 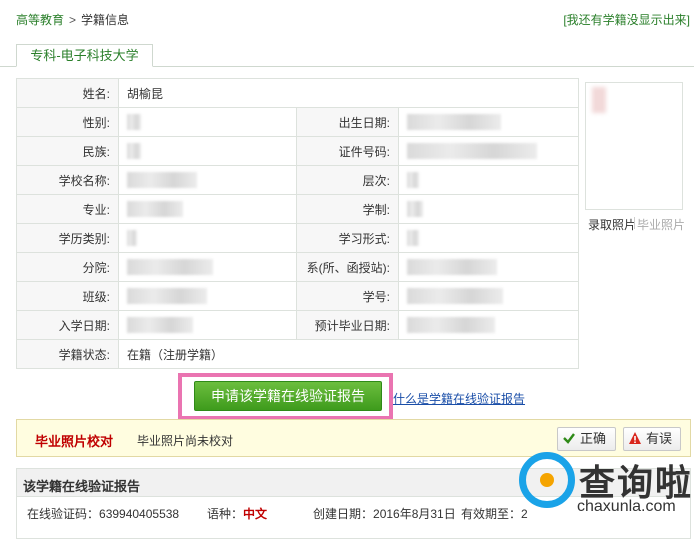 What do you see at coordinates (225, 514) in the screenshot?
I see `lang-label: 语种：` at bounding box center [225, 514].